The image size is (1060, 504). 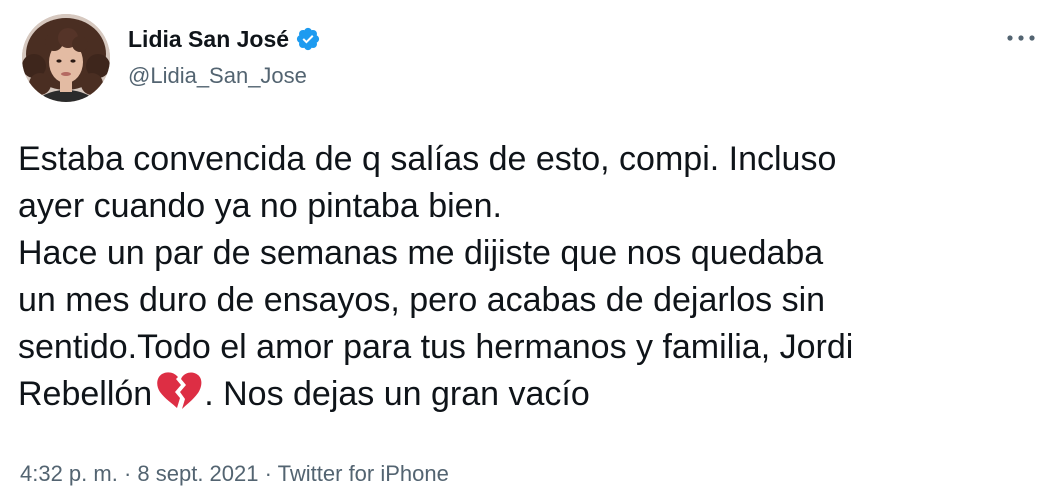 What do you see at coordinates (198, 473) in the screenshot?
I see `tweet-date: 8 sept. 2021` at bounding box center [198, 473].